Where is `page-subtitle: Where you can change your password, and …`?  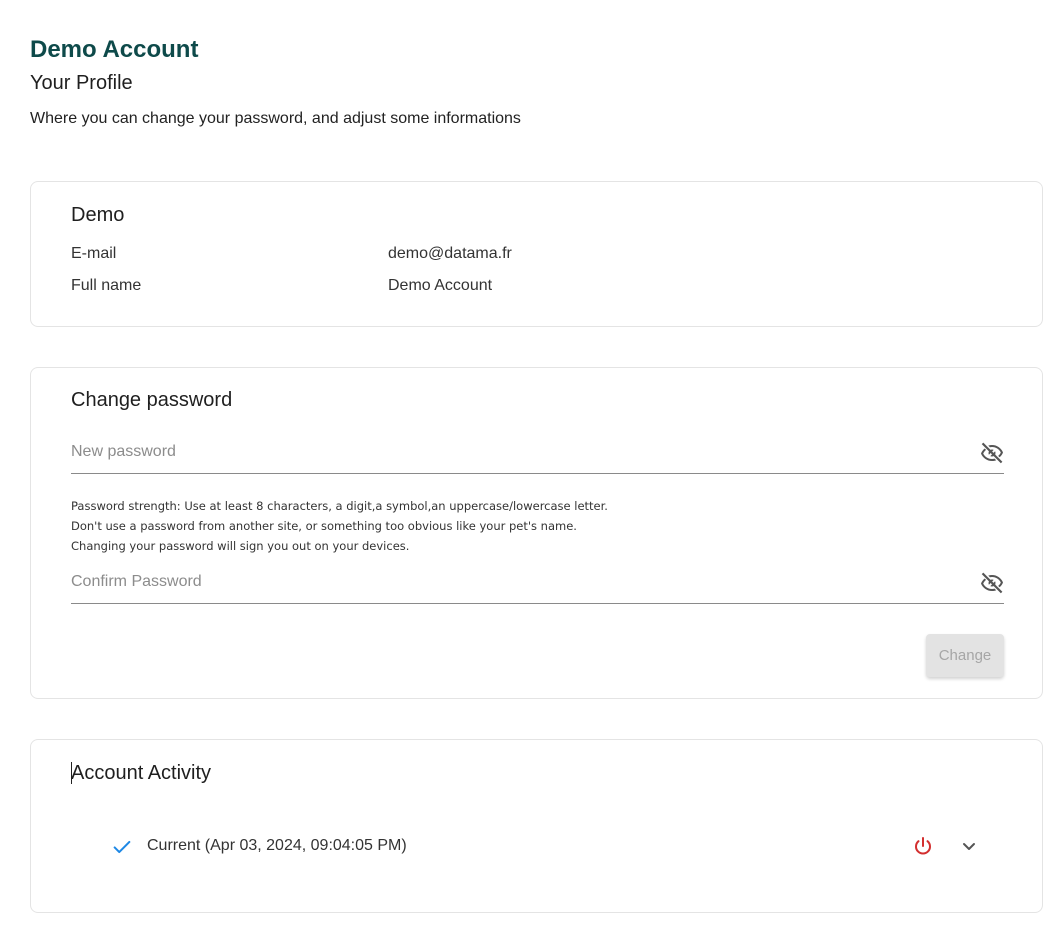
page-subtitle: Where you can change your password, and … is located at coordinates (275, 118).